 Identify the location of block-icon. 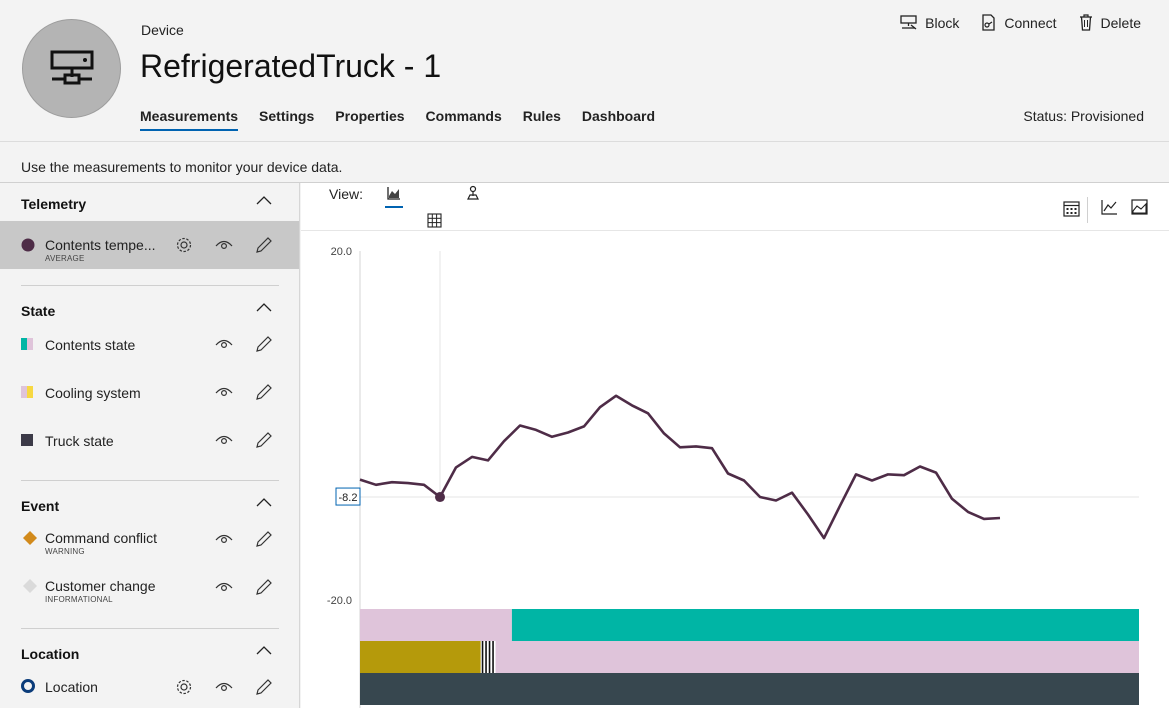
(908, 22).